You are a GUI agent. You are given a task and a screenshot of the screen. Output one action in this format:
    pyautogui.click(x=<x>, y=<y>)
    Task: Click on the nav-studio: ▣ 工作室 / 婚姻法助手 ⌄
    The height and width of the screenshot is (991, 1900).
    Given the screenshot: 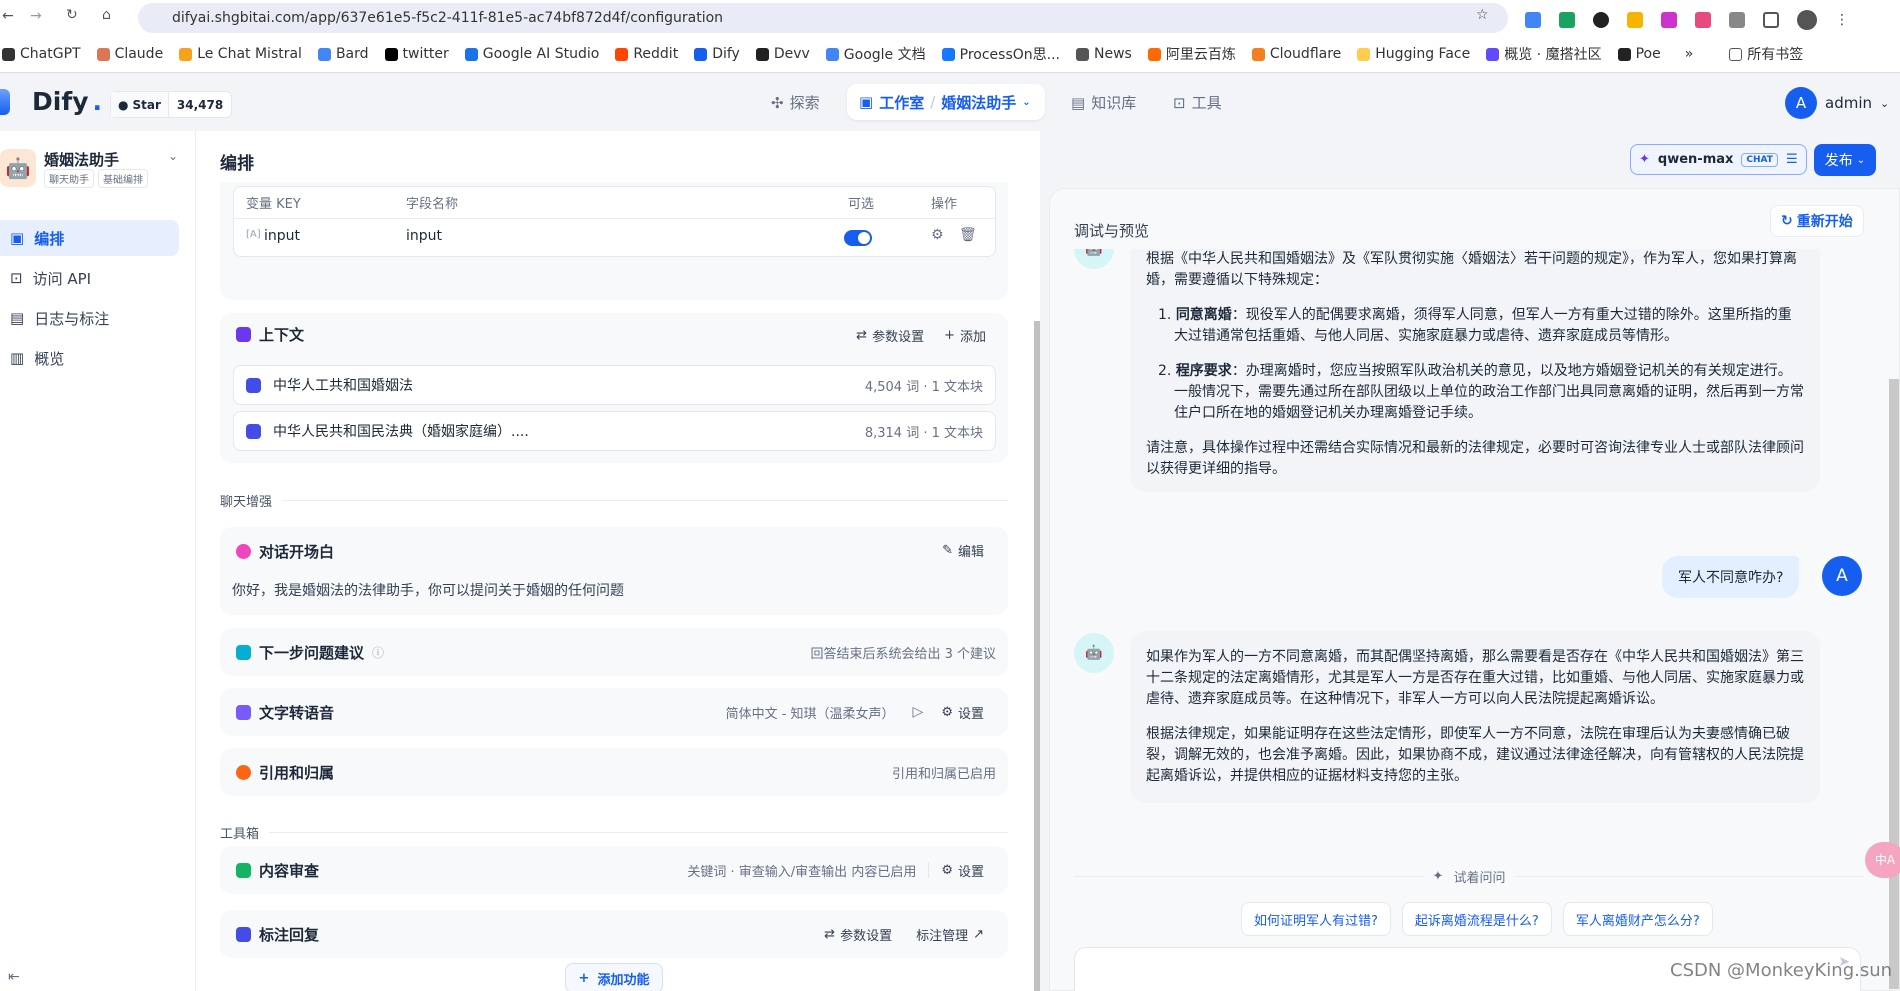 What is the action you would take?
    pyautogui.click(x=946, y=102)
    